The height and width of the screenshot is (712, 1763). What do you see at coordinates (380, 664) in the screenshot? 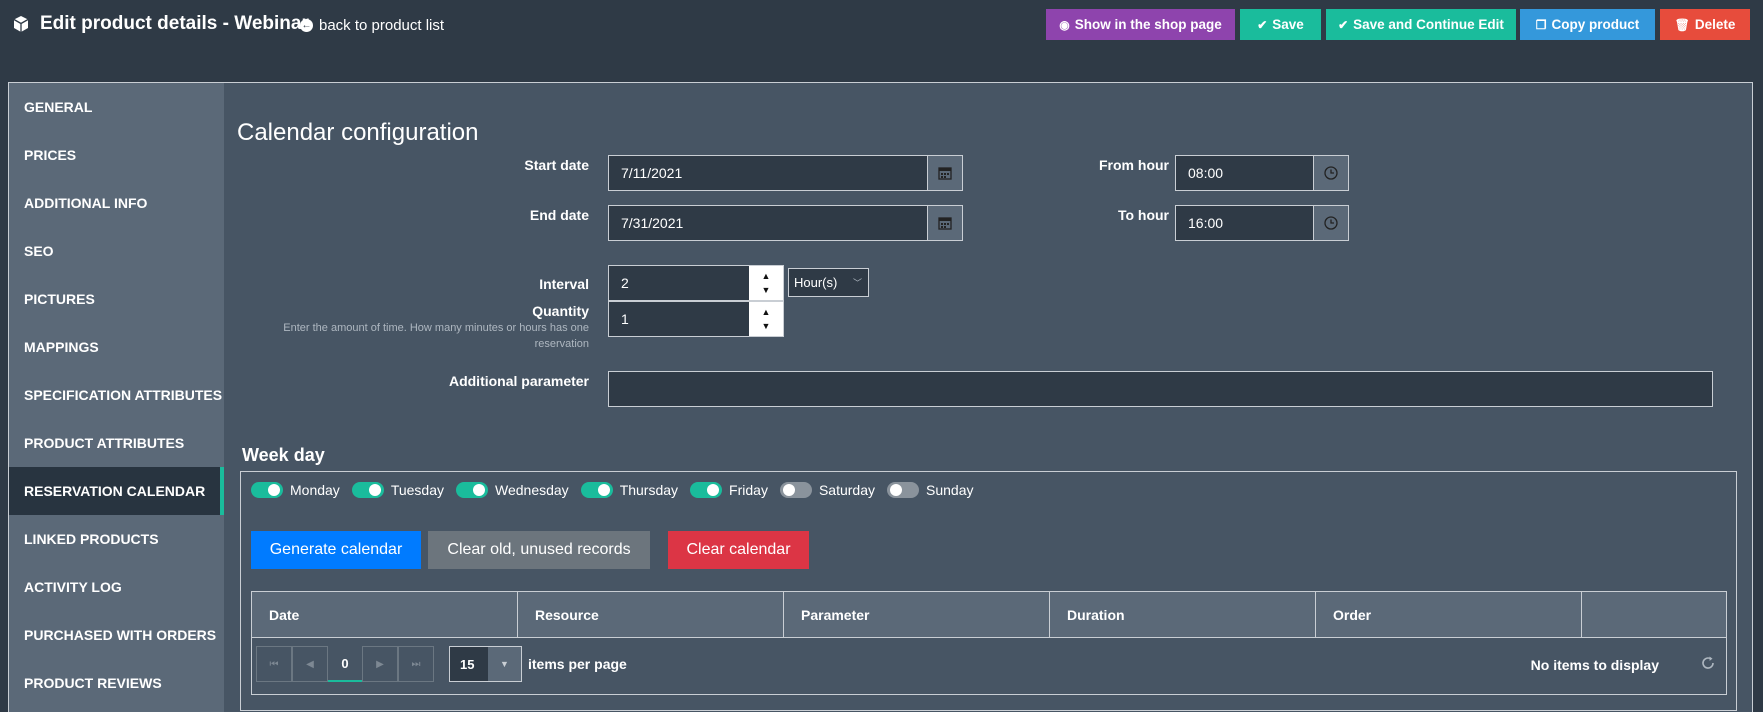
I see `next-page-icon: ▶` at bounding box center [380, 664].